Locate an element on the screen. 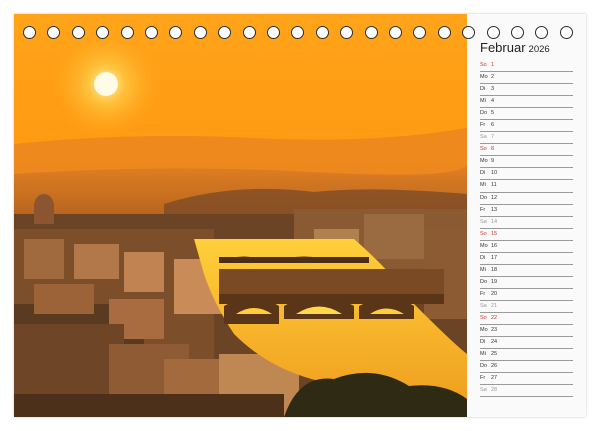 The width and height of the screenshot is (600, 431). day-number: 7 is located at coordinates (493, 137).